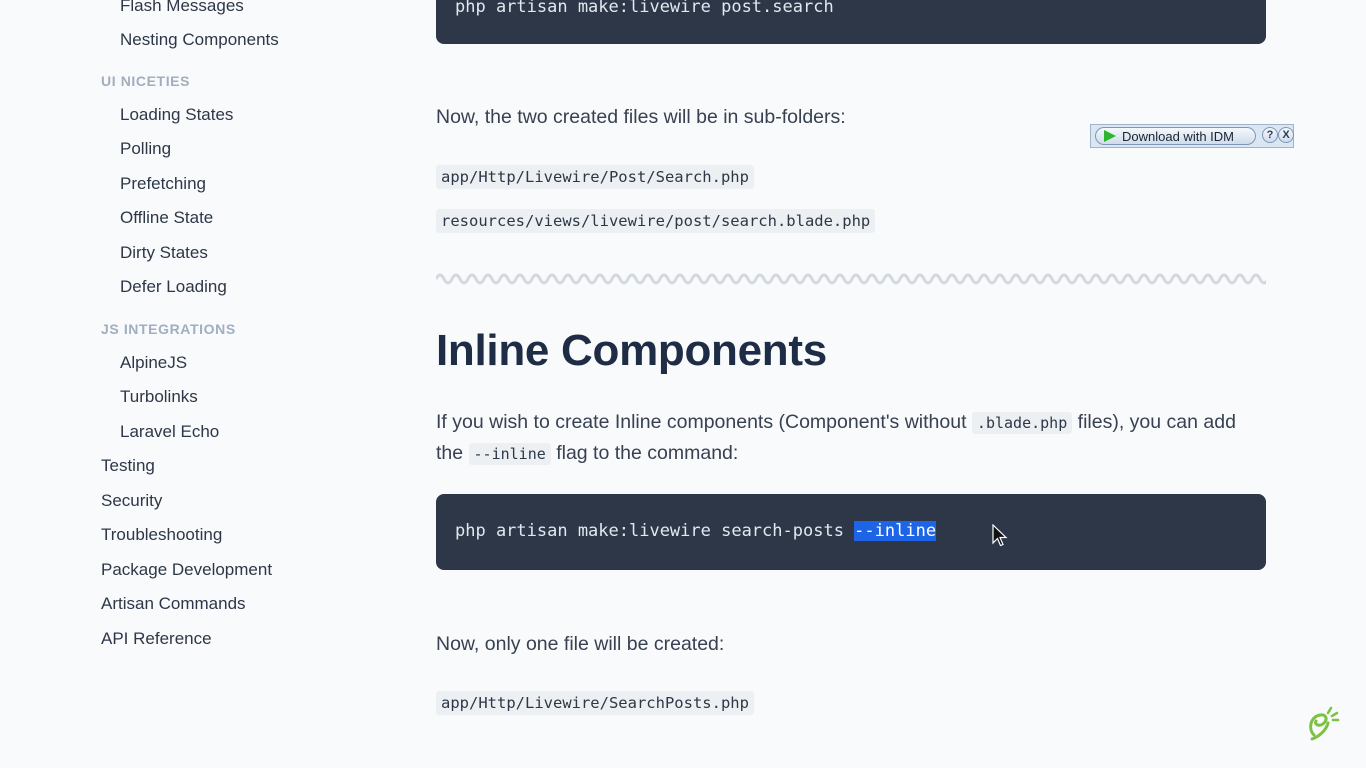 The width and height of the screenshot is (1366, 768). Describe the element at coordinates (895, 531) in the screenshot. I see `selected-text: --inline` at that location.